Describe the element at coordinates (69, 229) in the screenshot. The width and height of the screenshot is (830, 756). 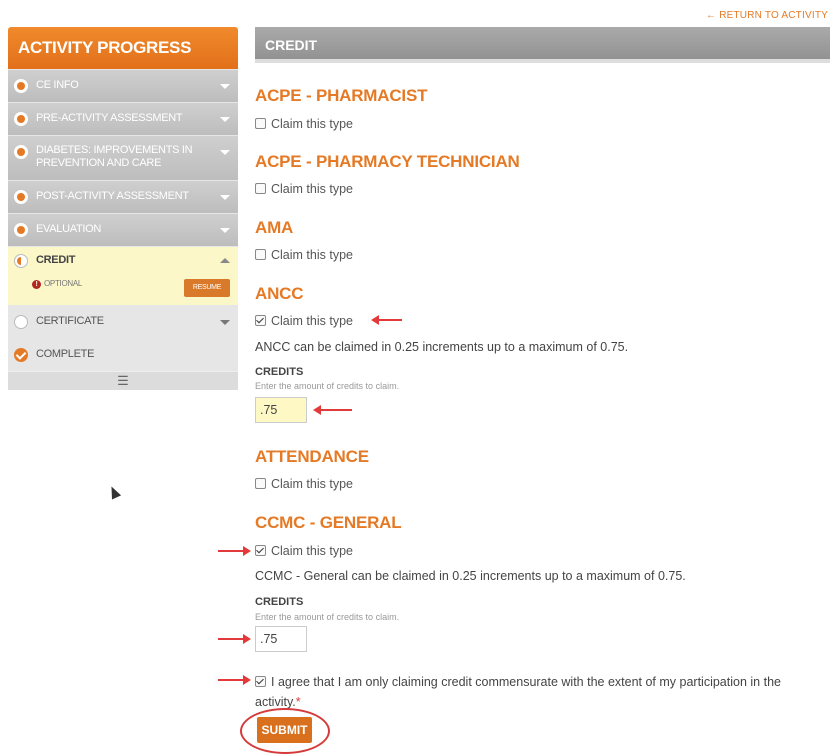
I see `sidebar-item-label: EVALUATION` at that location.